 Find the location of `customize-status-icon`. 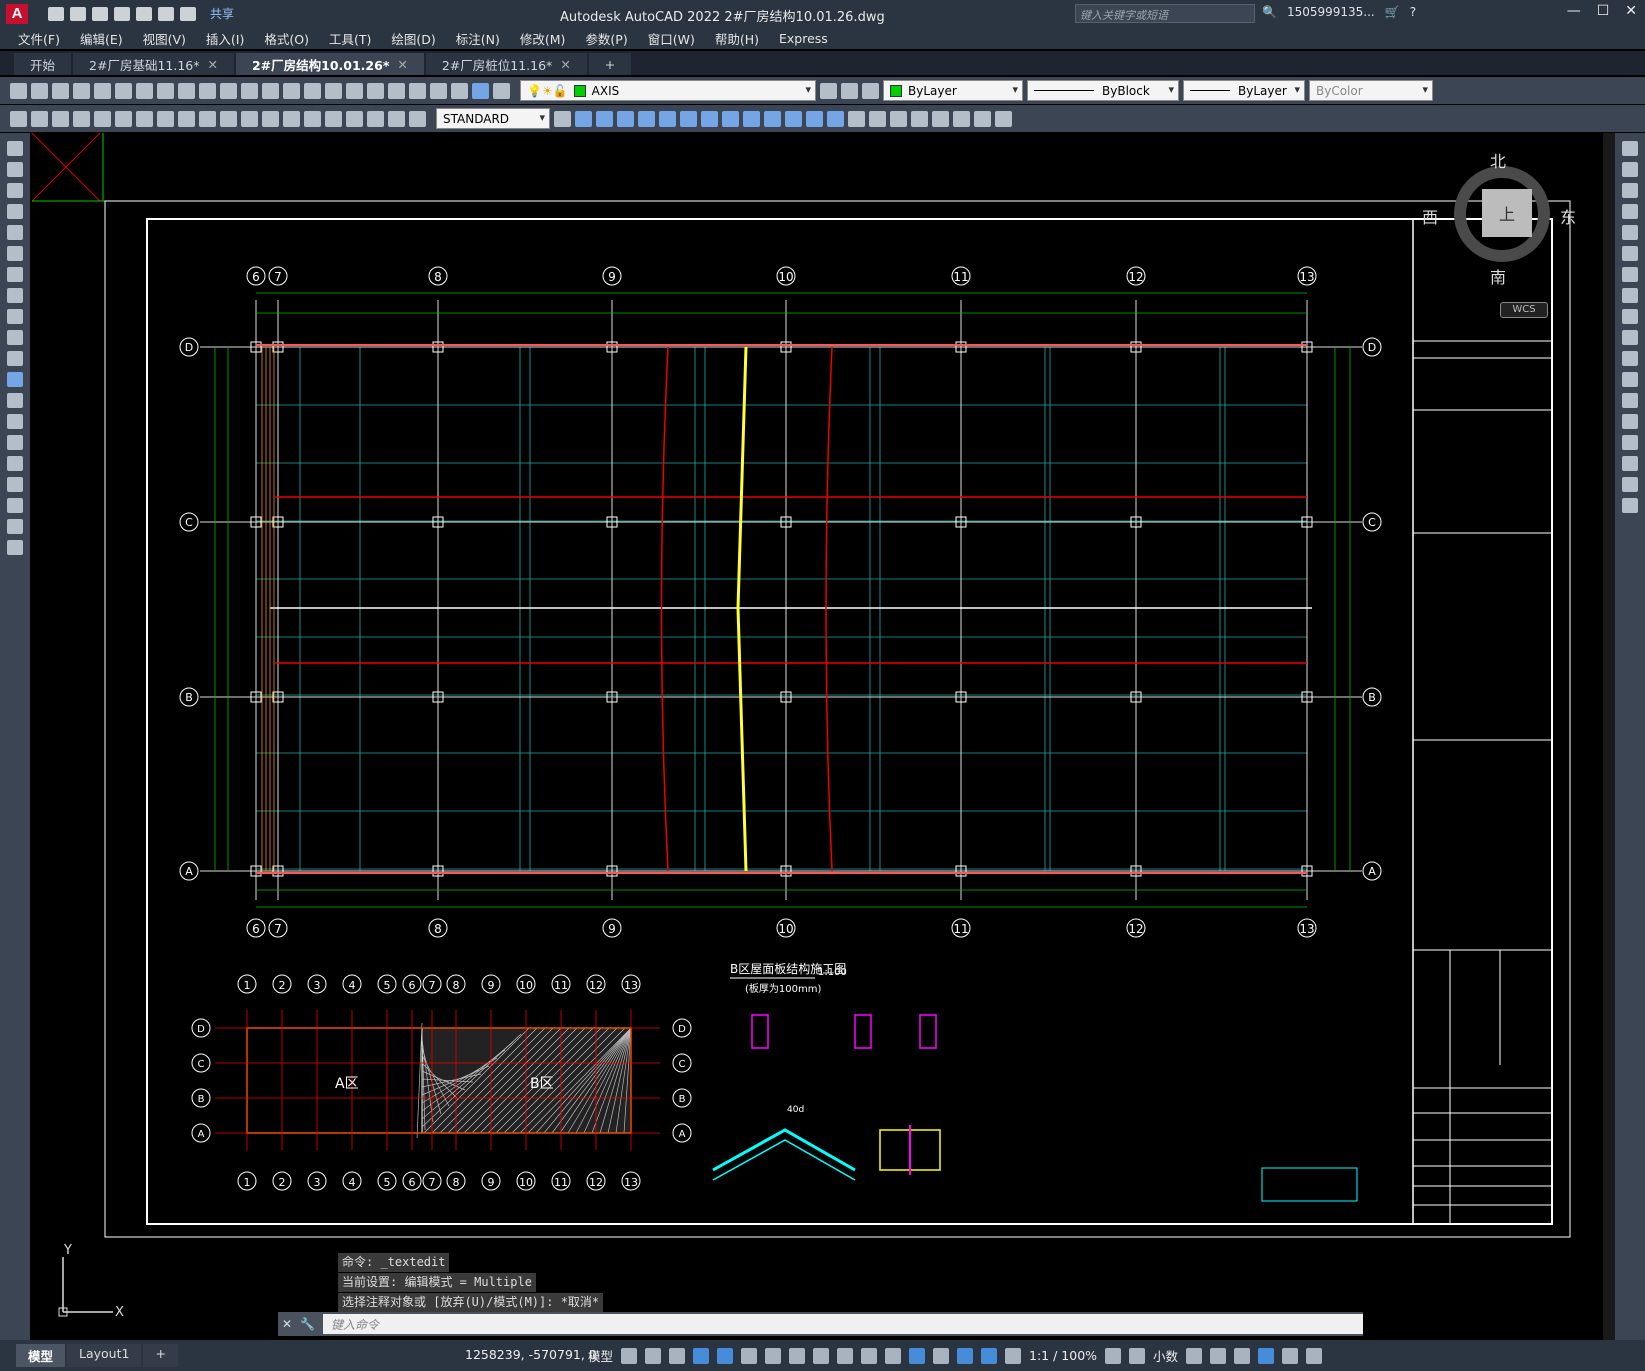

customize-status-icon is located at coordinates (1314, 1355).